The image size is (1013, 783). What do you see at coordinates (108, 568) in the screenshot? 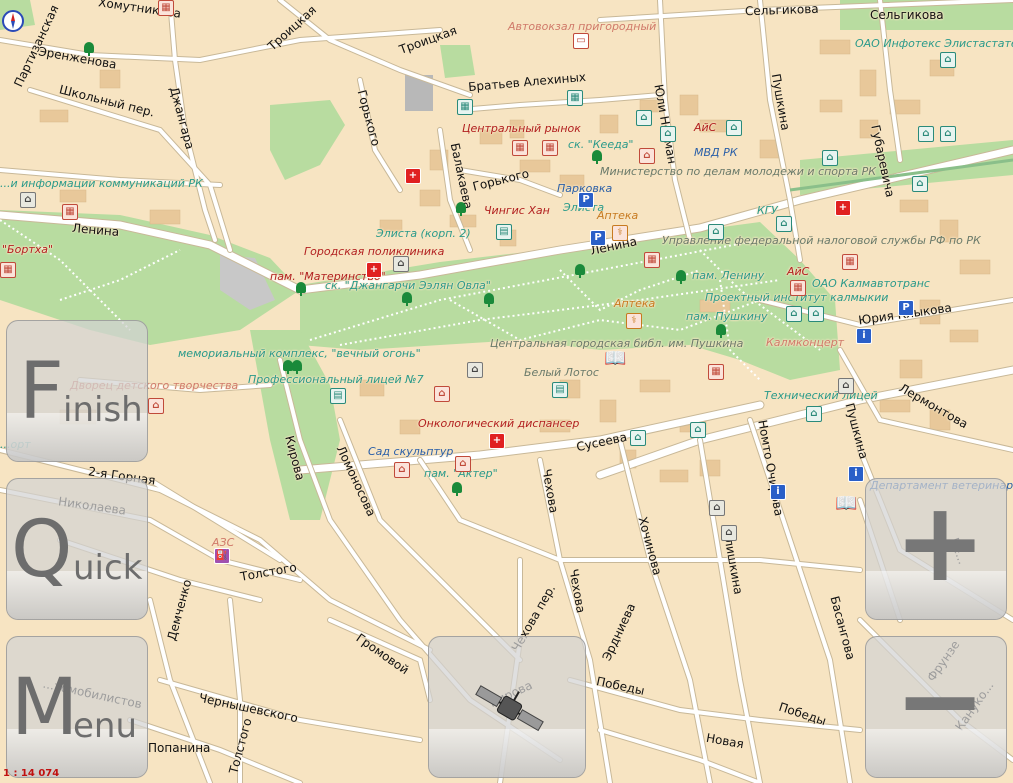
I see `quick-label: uick` at bounding box center [108, 568].